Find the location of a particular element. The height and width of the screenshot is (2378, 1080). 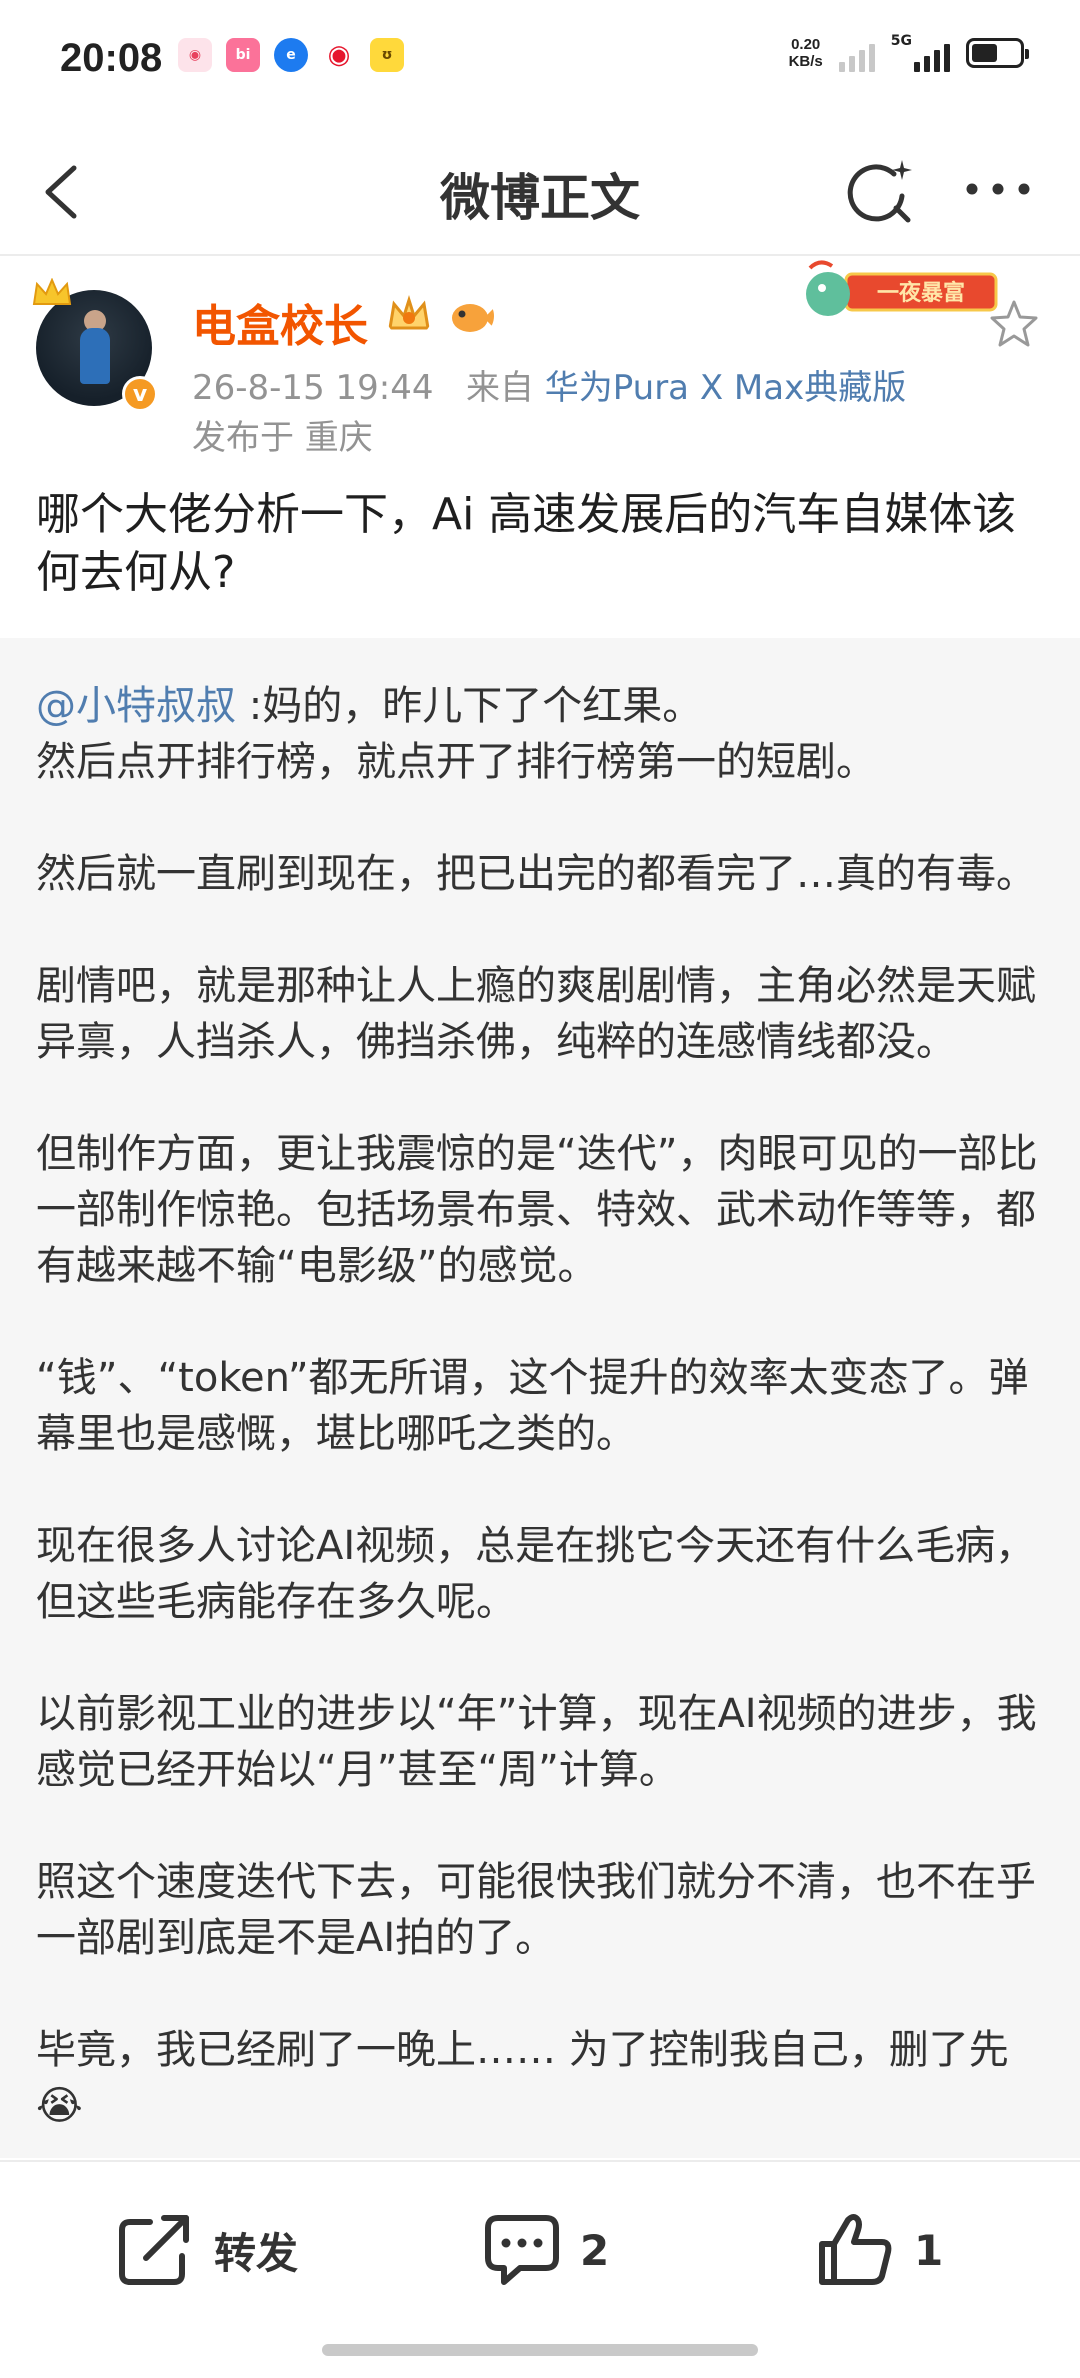

post-location: 发布于 重庆 is located at coordinates (282, 438).